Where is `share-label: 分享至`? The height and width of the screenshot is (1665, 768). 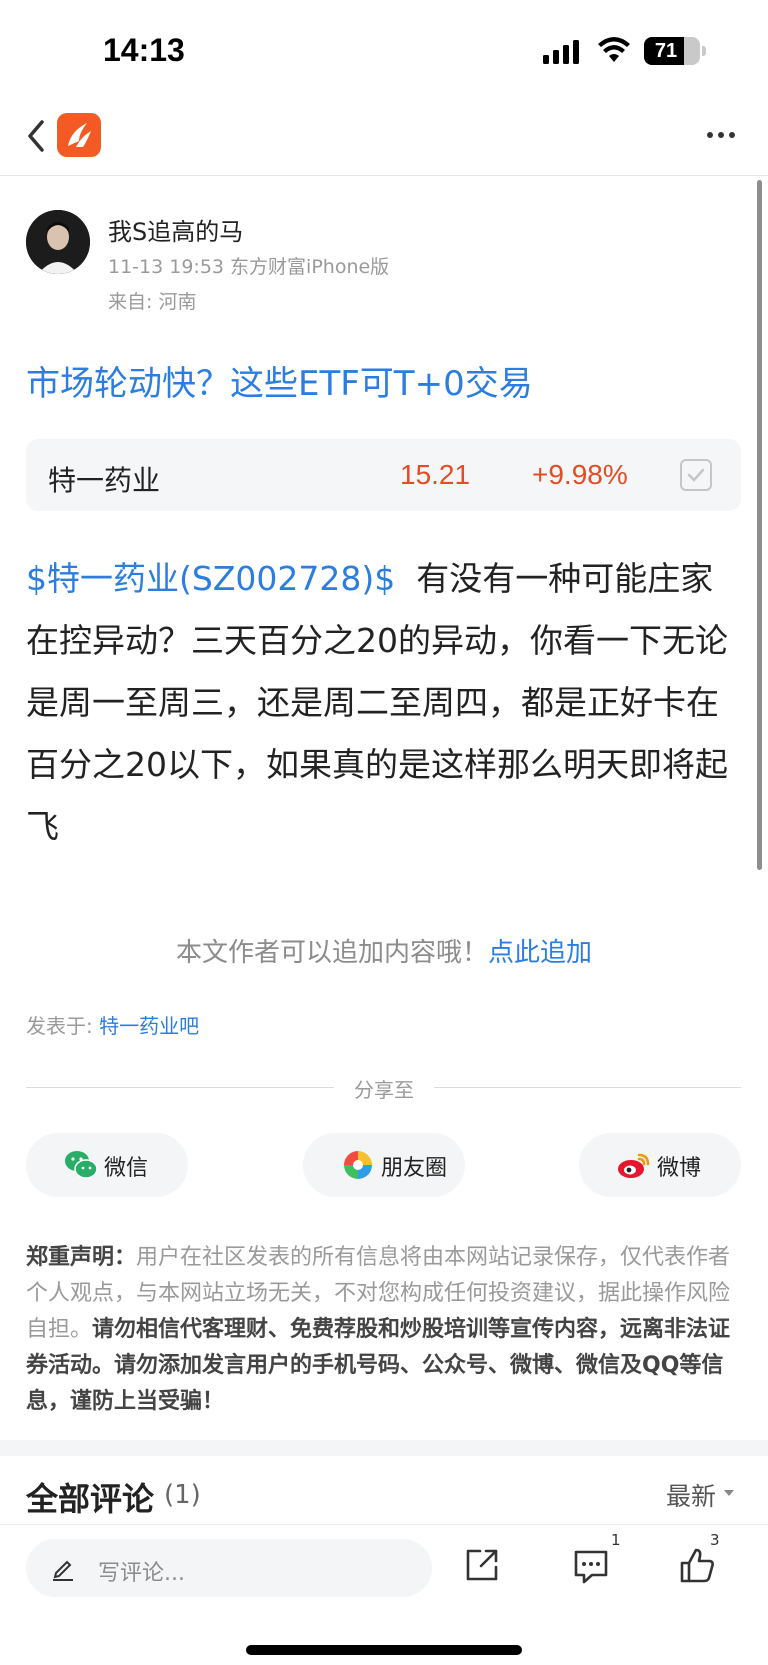
share-label: 分享至 is located at coordinates (384, 1090).